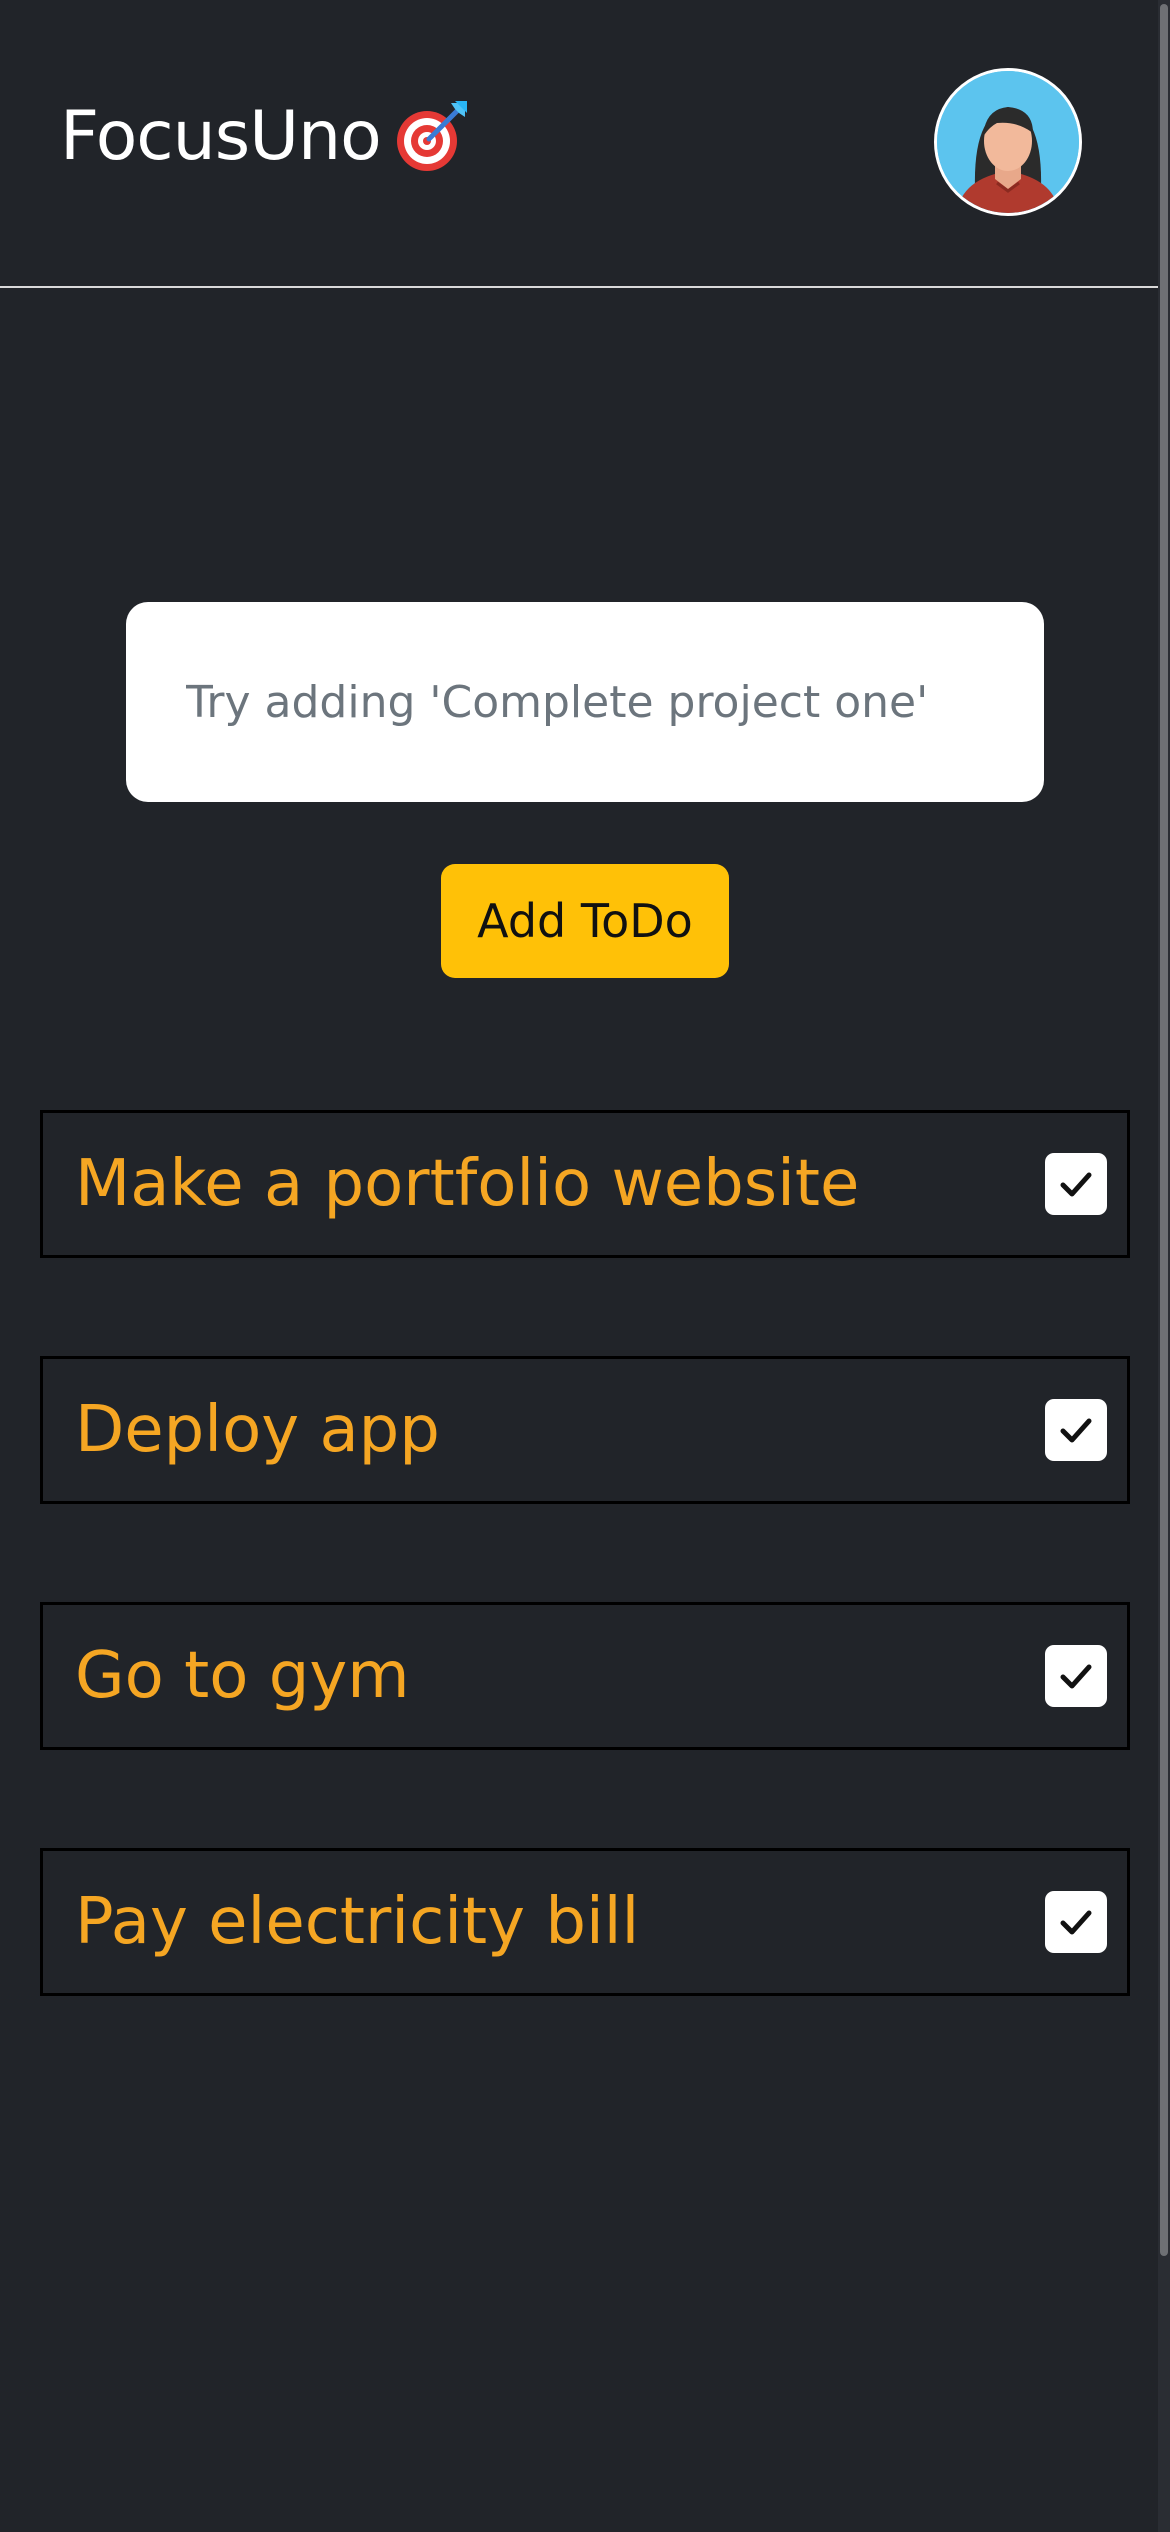 The height and width of the screenshot is (2532, 1170). I want to click on app-title: FocusUno, so click(221, 136).